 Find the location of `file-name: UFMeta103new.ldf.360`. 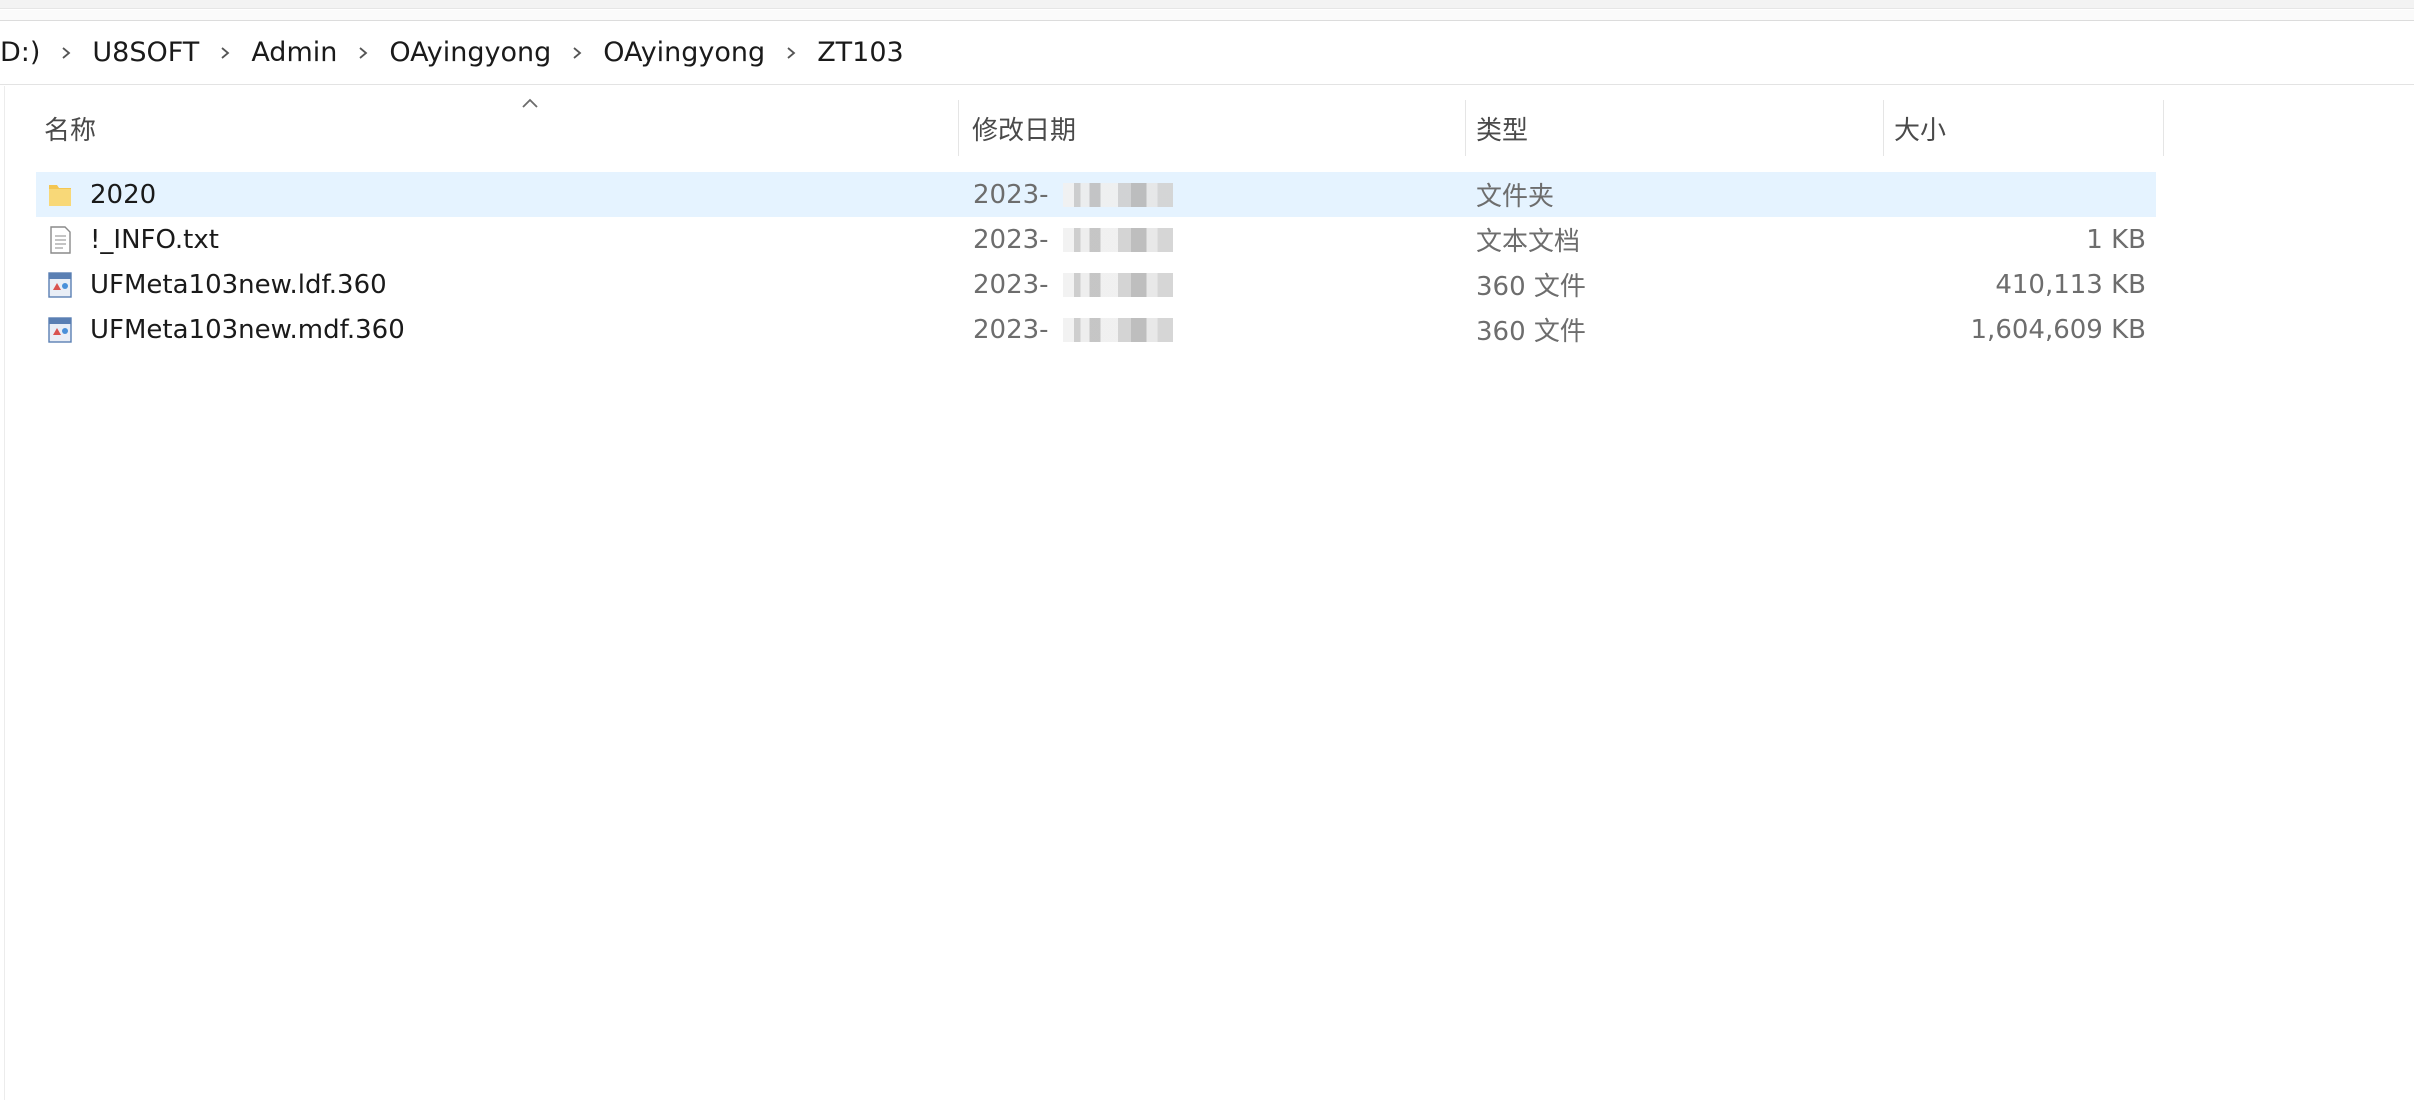

file-name: UFMeta103new.ldf.360 is located at coordinates (238, 284).